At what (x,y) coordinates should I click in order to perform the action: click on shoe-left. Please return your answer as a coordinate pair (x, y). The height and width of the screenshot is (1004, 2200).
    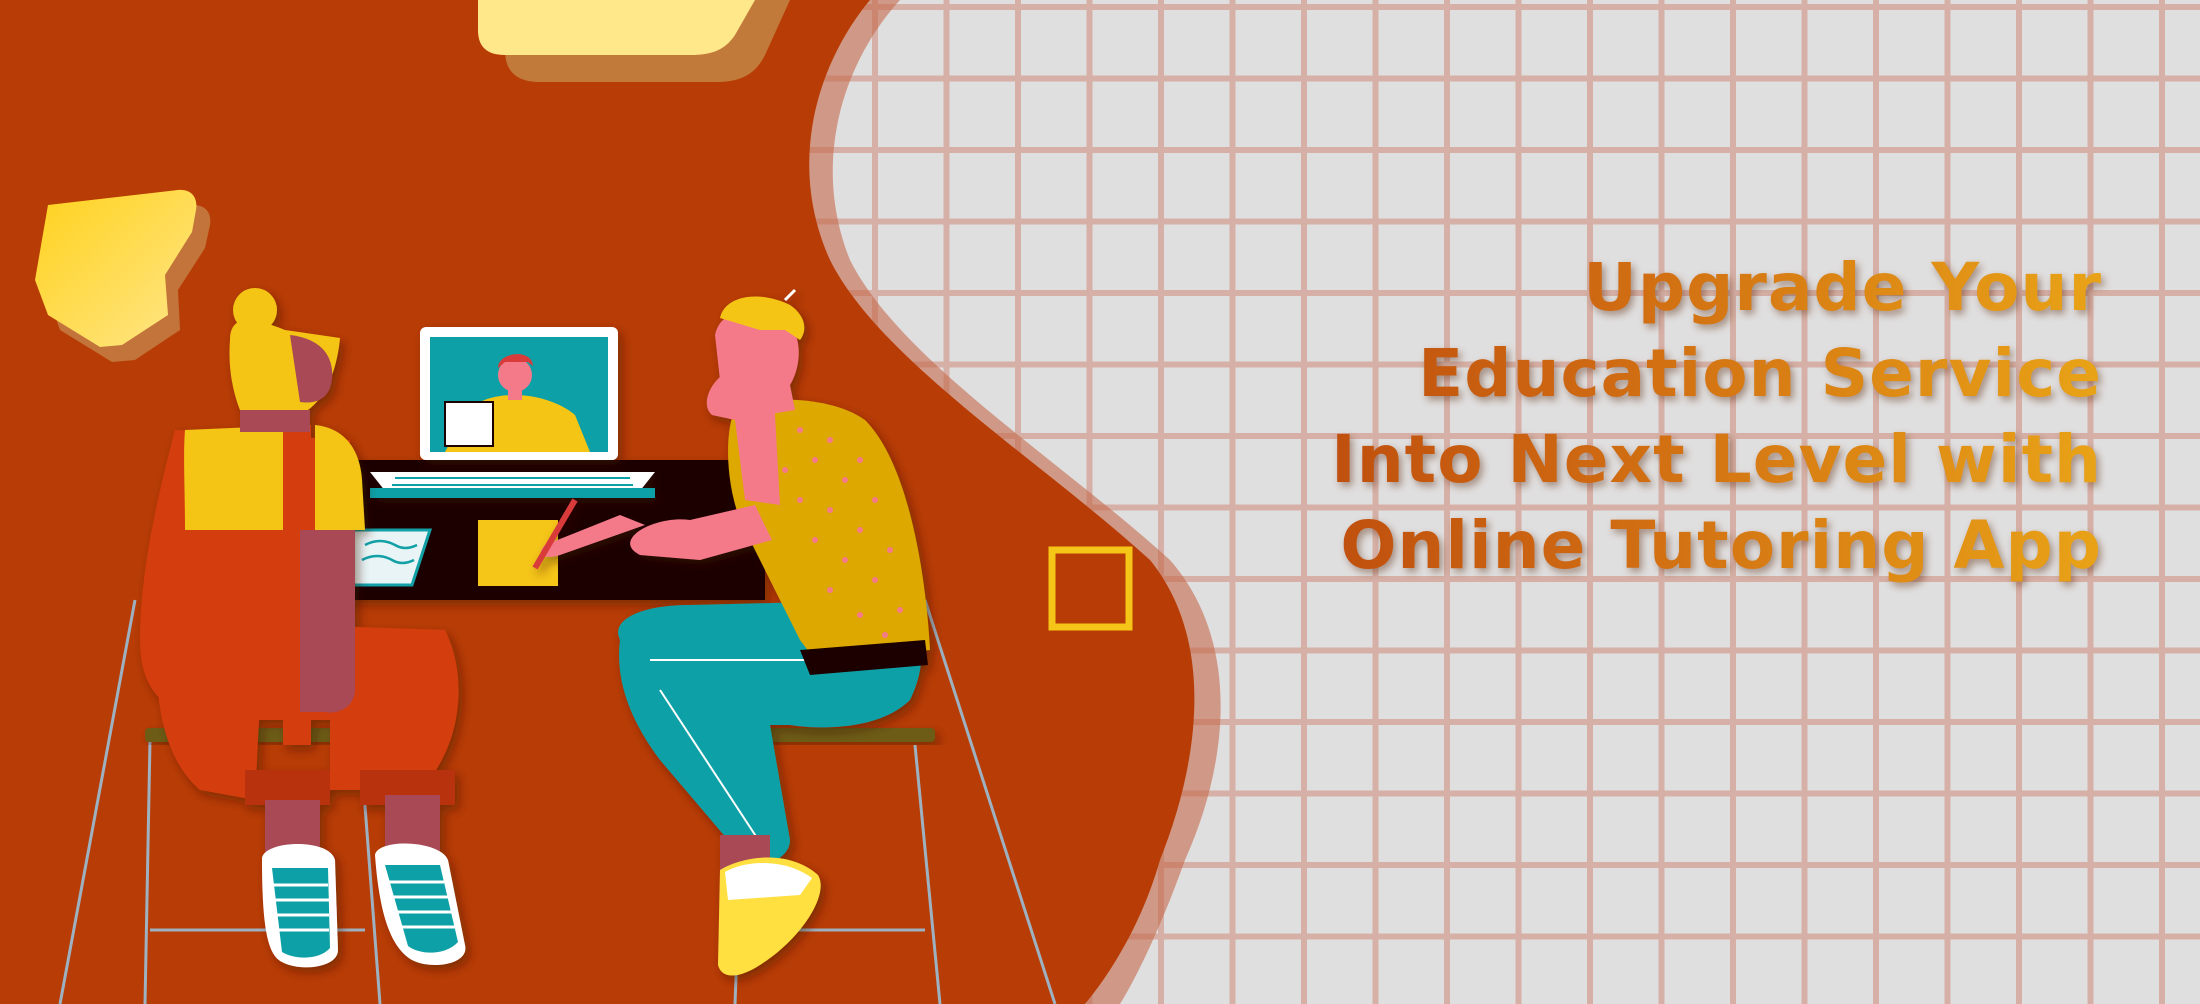
    Looking at the image, I should click on (300, 906).